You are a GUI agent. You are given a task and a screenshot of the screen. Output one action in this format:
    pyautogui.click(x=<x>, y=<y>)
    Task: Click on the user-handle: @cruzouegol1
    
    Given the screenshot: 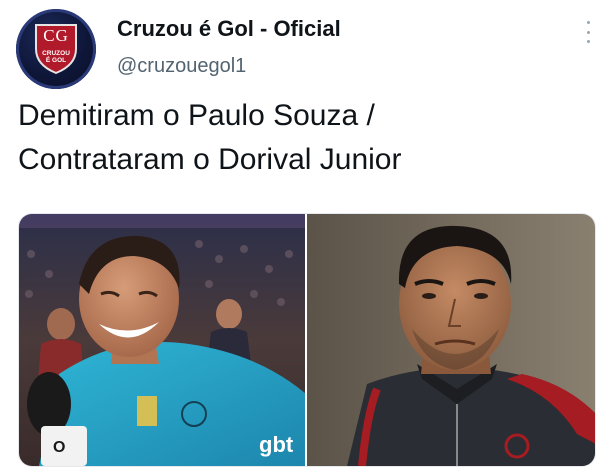 What is the action you would take?
    pyautogui.click(x=181, y=66)
    